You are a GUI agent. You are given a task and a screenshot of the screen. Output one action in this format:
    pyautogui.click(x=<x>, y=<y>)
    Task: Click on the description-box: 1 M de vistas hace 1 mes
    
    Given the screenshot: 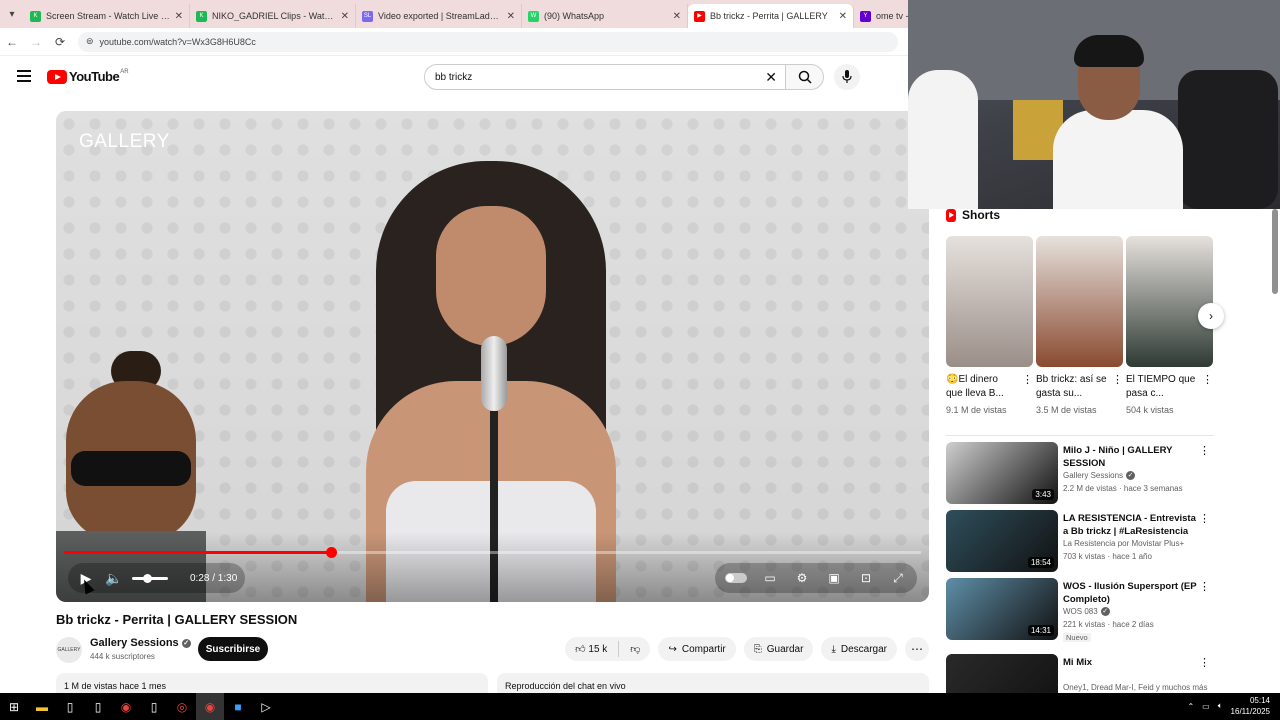 What is the action you would take?
    pyautogui.click(x=272, y=683)
    